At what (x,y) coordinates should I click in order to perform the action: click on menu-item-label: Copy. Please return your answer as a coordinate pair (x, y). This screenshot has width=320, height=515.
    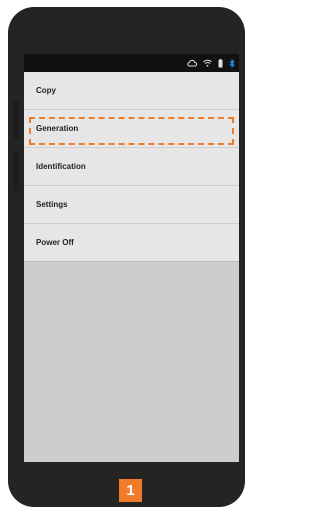
    Looking at the image, I should click on (46, 90).